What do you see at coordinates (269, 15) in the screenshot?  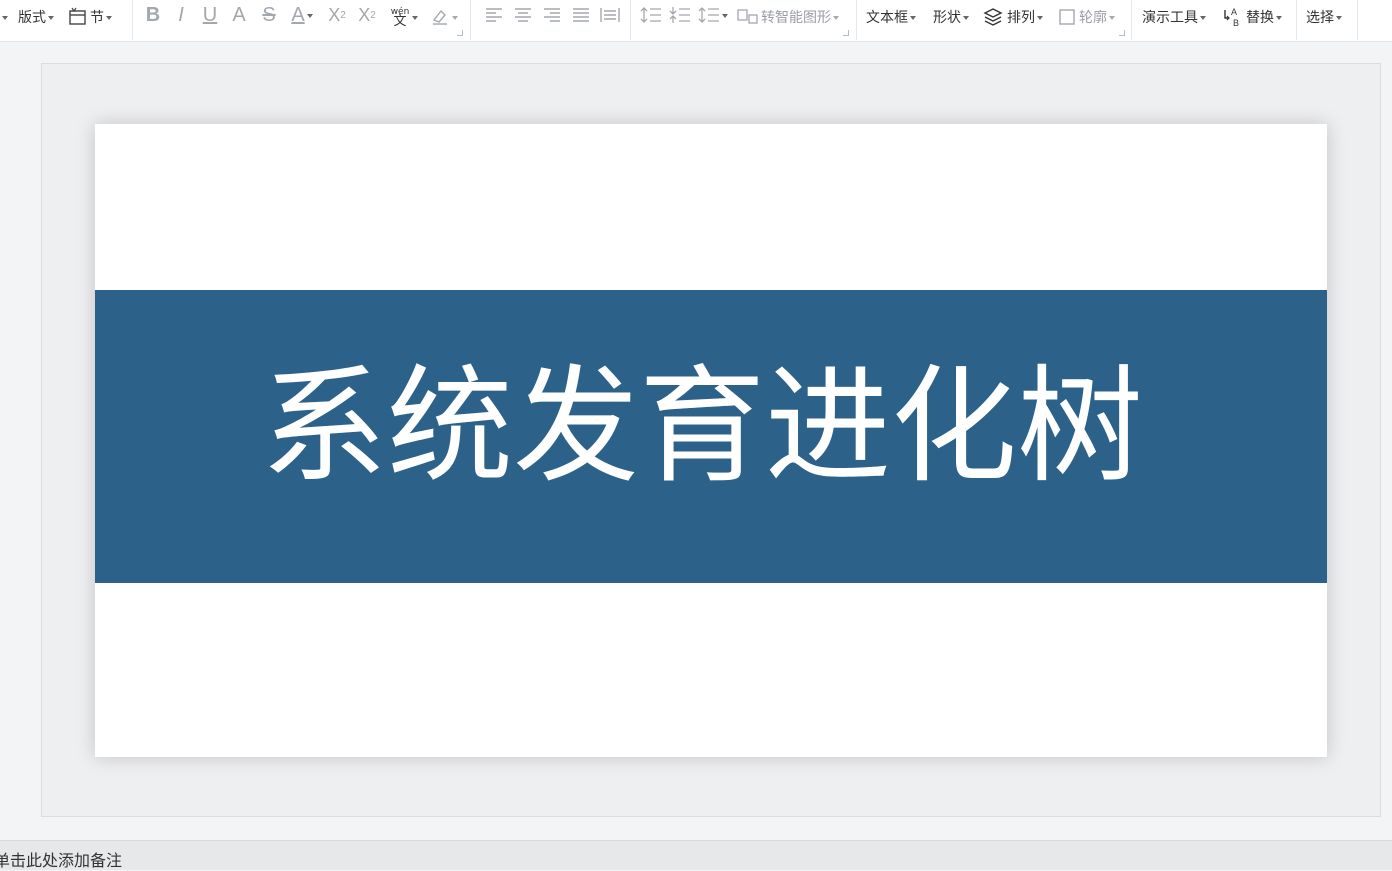 I see `strikethrough-icon: S` at bounding box center [269, 15].